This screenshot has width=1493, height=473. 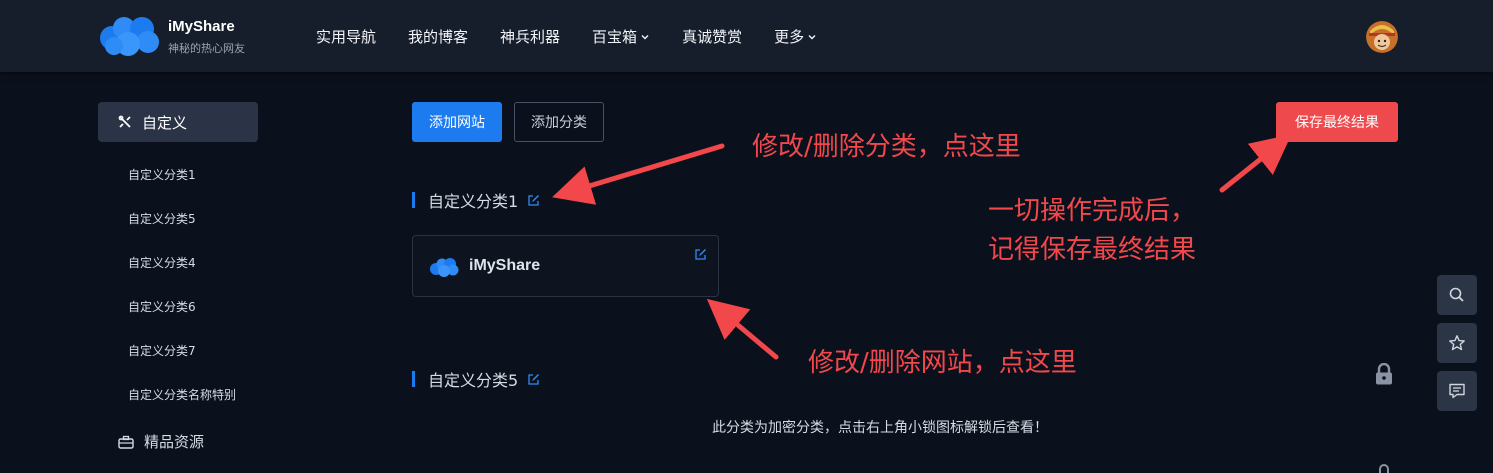 I want to click on user-avatar, so click(x=1382, y=37).